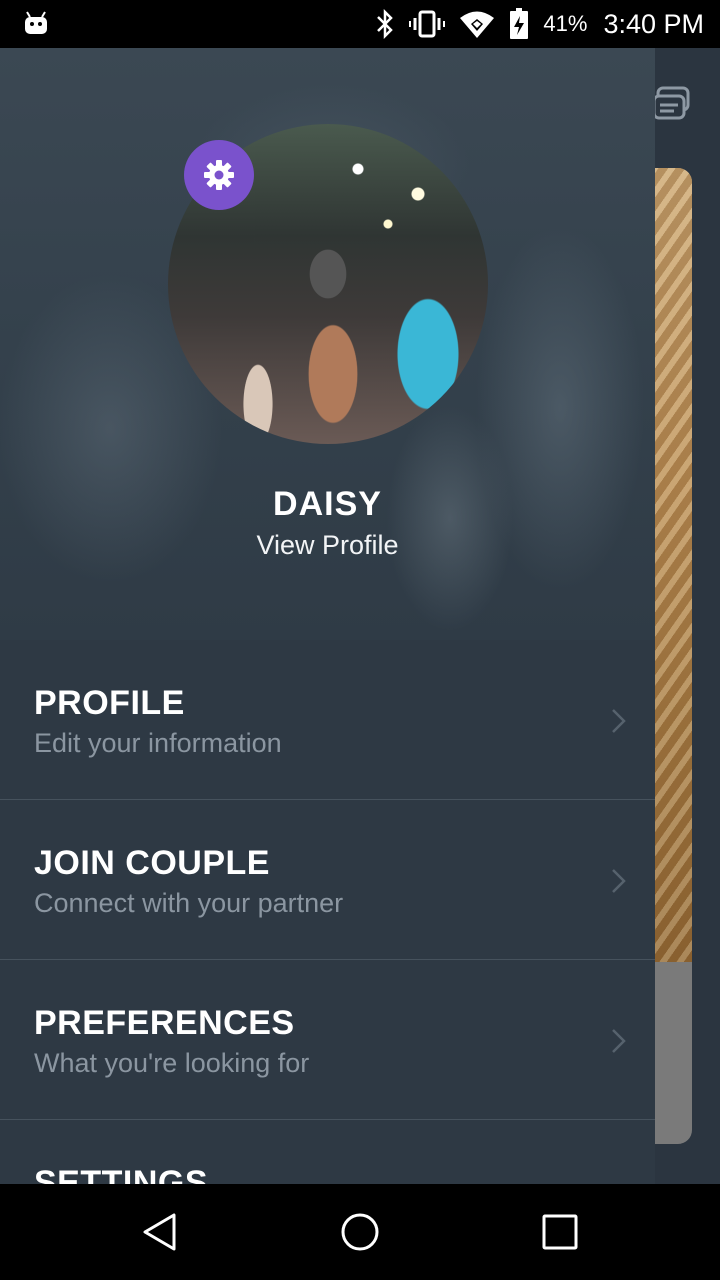 This screenshot has height=1280, width=720. I want to click on clock: 3:40 PM, so click(653, 23).